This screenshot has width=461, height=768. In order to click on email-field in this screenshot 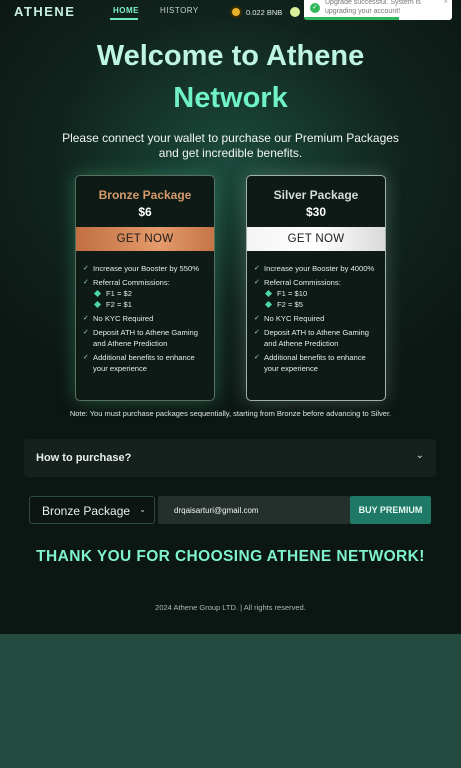, I will do `click(254, 510)`.